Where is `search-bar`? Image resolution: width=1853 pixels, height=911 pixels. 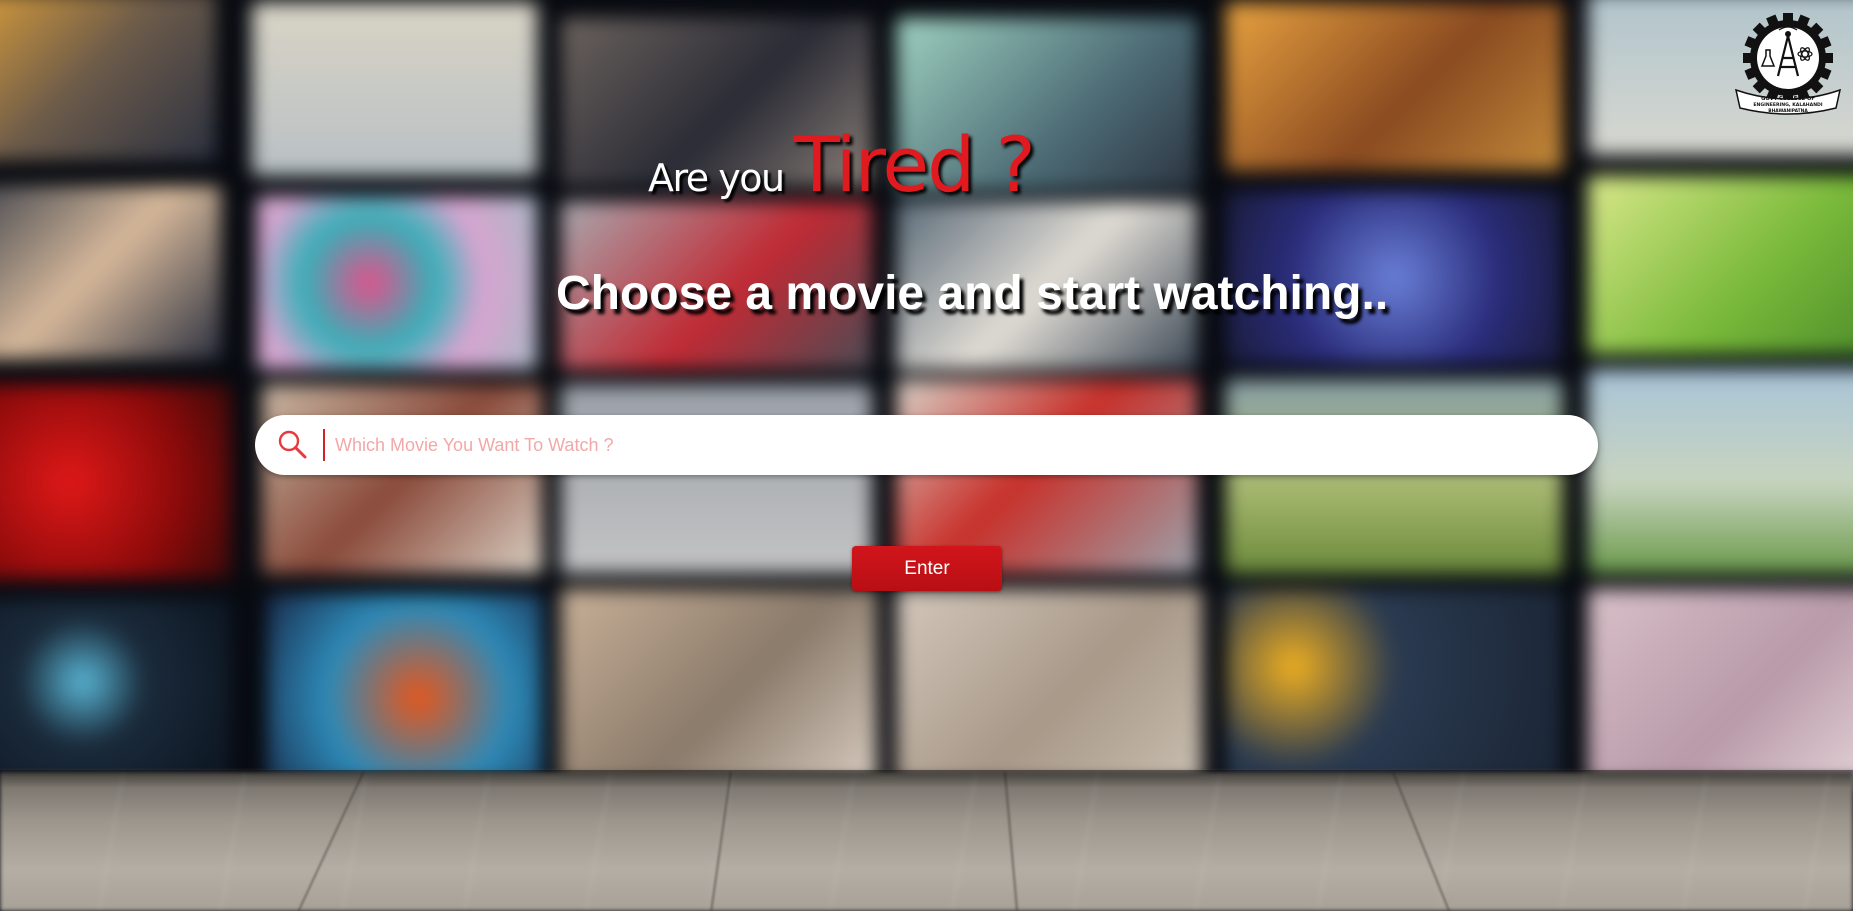
search-bar is located at coordinates (926, 445).